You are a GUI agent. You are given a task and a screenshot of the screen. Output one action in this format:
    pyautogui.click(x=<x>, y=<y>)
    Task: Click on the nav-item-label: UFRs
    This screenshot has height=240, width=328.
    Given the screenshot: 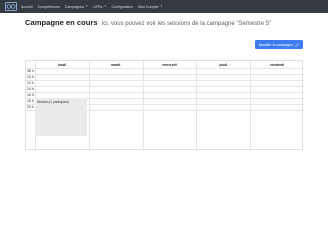 What is the action you would take?
    pyautogui.click(x=98, y=6)
    